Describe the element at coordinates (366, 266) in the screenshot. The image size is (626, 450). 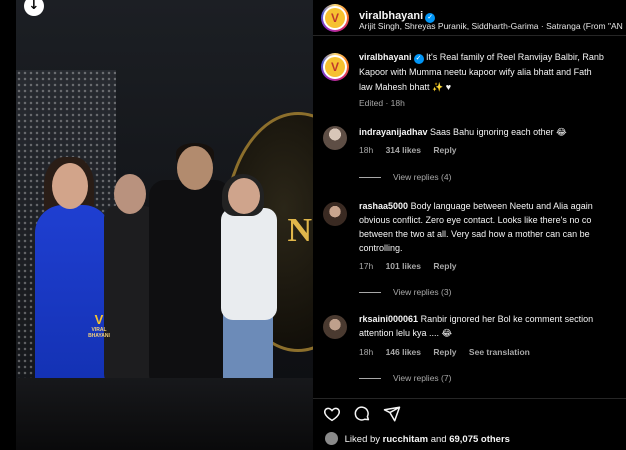
I see `comment-time: 17h` at that location.